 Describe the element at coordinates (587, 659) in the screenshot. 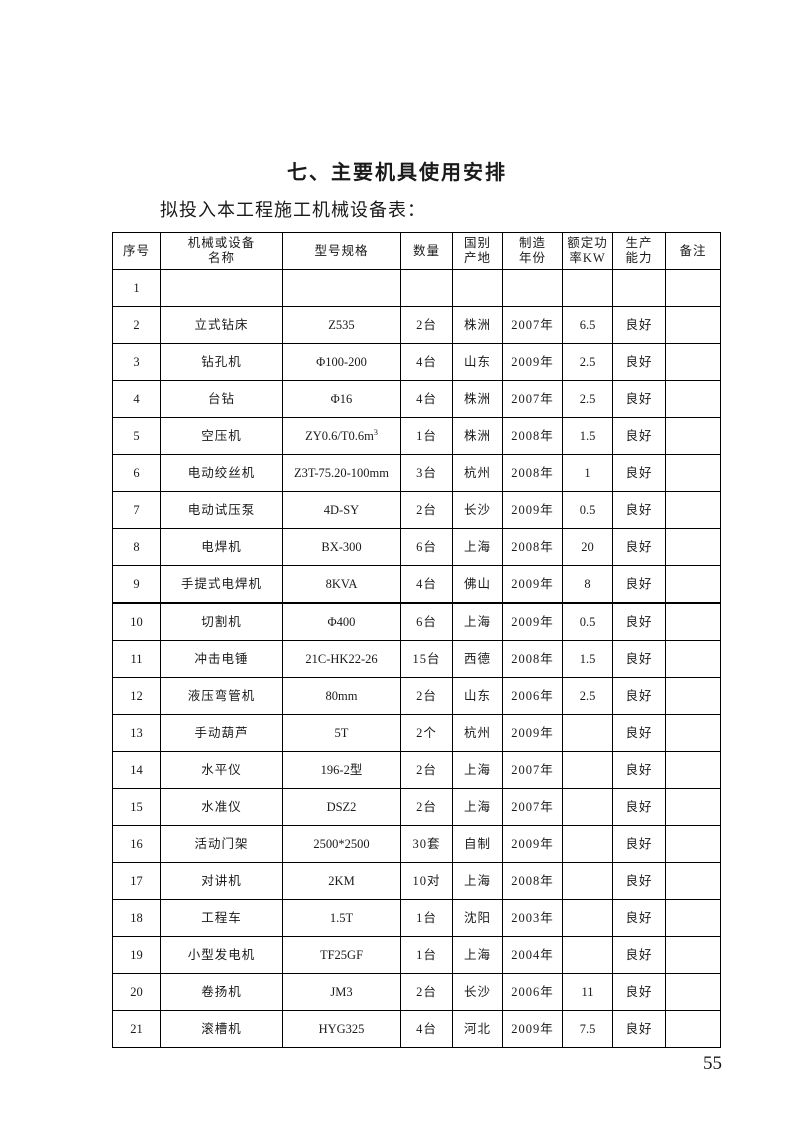

I see `cell-power: 1.5` at that location.